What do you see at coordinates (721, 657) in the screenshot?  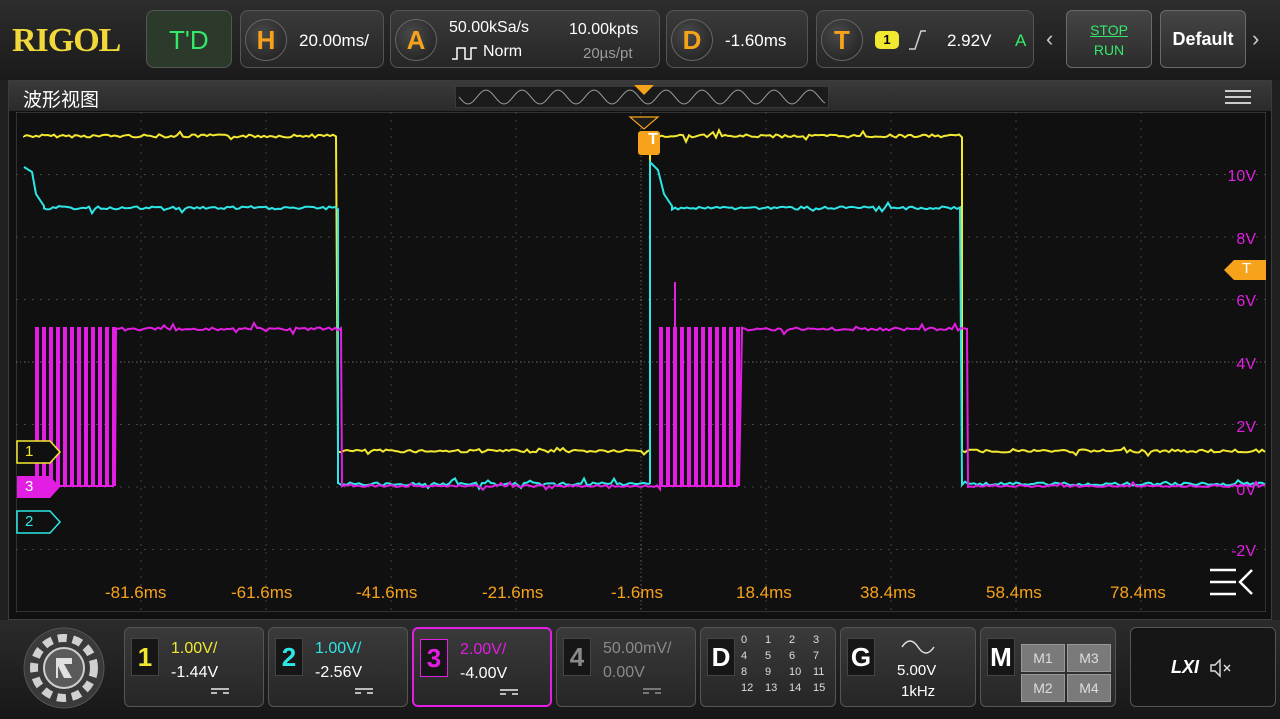 I see `digital-label: D` at bounding box center [721, 657].